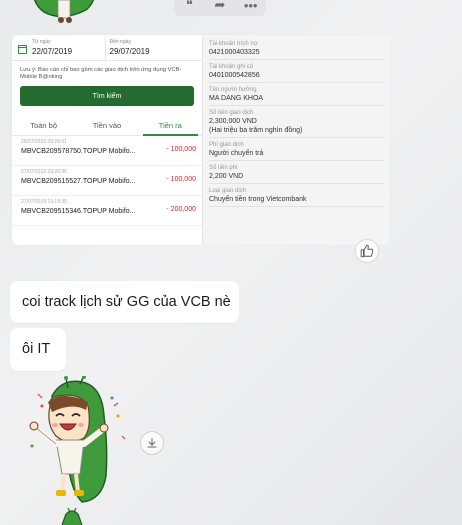  I want to click on detail-value: Chuyển tiền trong Vietcombank, so click(258, 199).